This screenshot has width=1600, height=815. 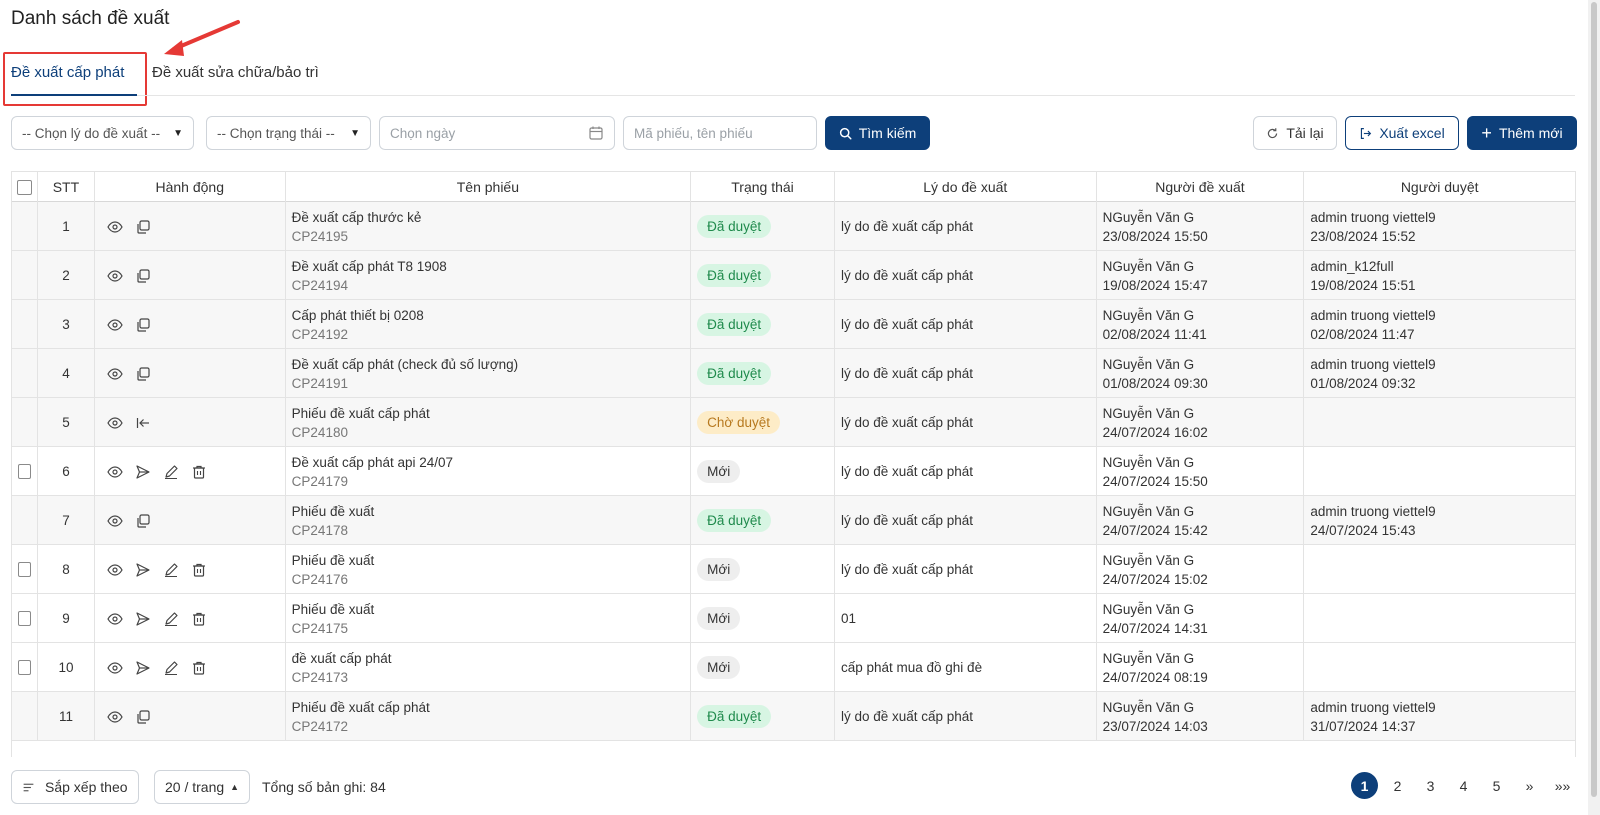 What do you see at coordinates (966, 667) in the screenshot?
I see `row-reason: cấp phát mua đồ ghi đè` at bounding box center [966, 667].